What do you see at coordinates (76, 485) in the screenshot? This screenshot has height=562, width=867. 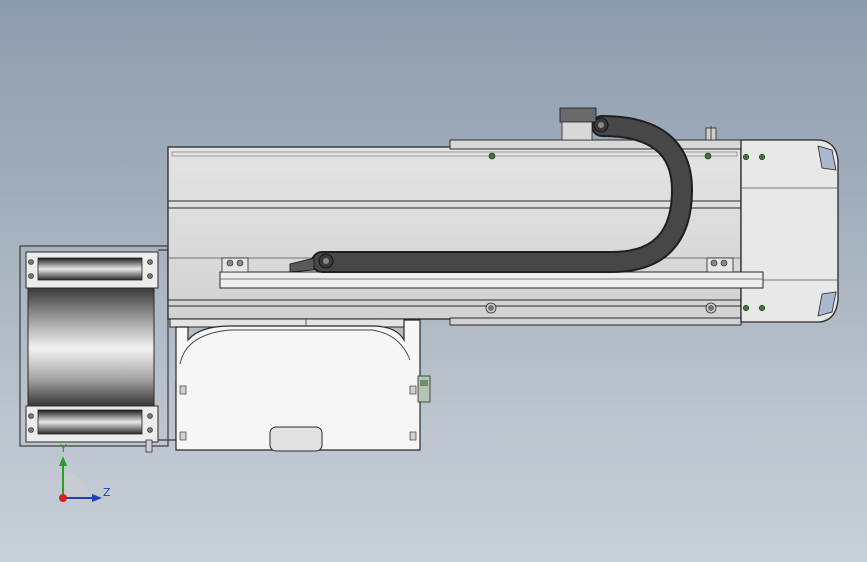 I see `triad-xz-plane` at bounding box center [76, 485].